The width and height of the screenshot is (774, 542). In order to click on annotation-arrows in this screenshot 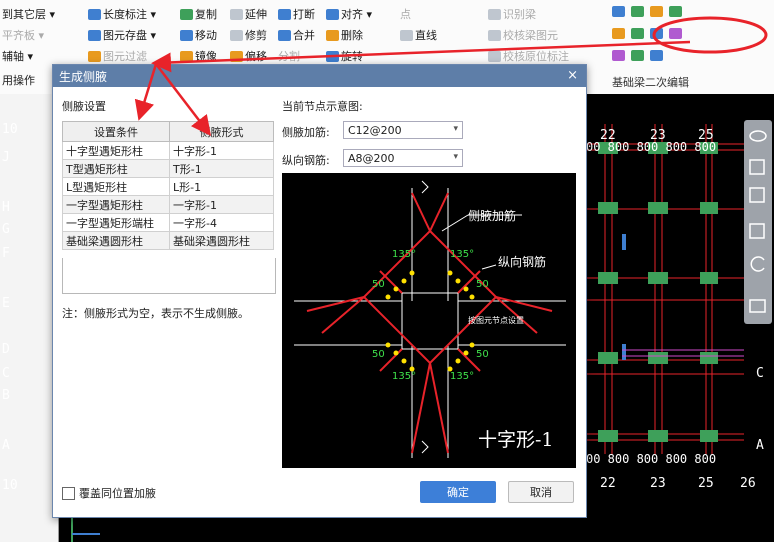, I will do `click(412, 88)`.